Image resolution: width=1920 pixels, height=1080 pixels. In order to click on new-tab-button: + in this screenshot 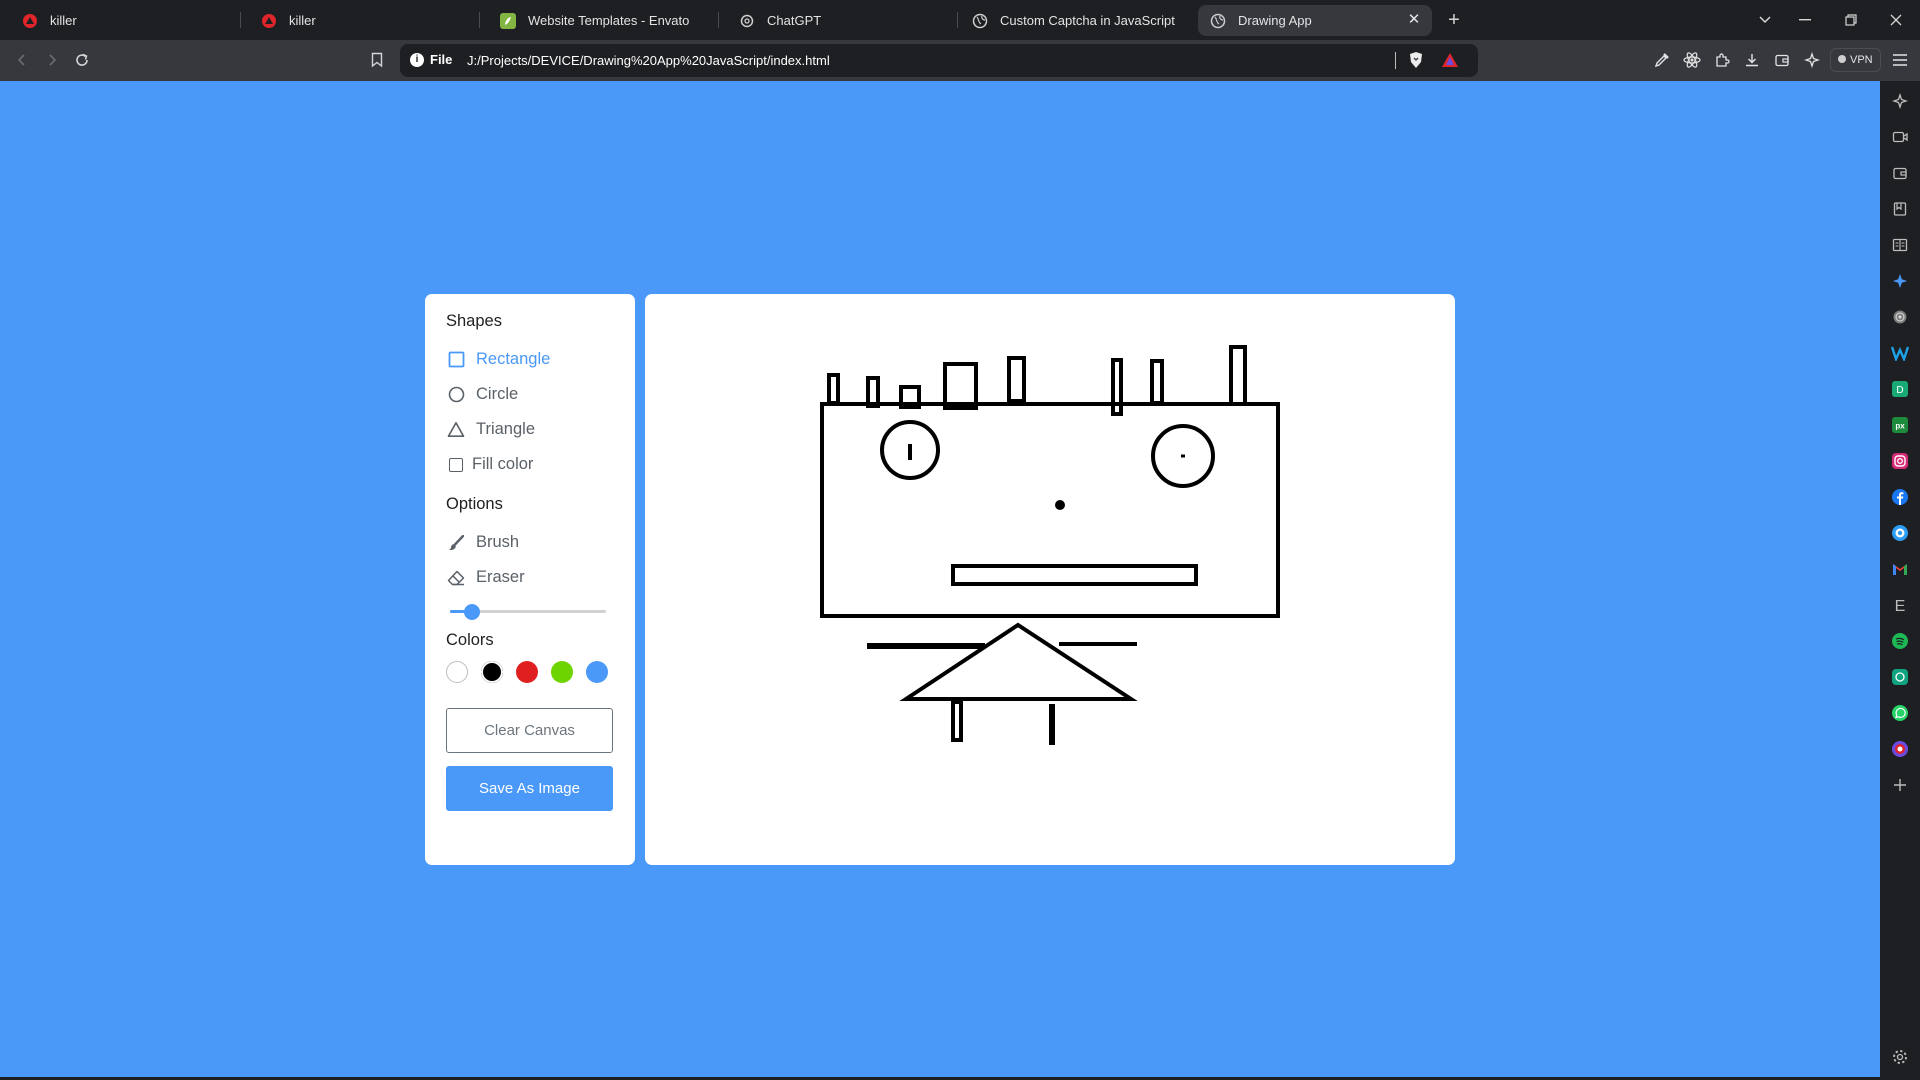, I will do `click(1454, 20)`.